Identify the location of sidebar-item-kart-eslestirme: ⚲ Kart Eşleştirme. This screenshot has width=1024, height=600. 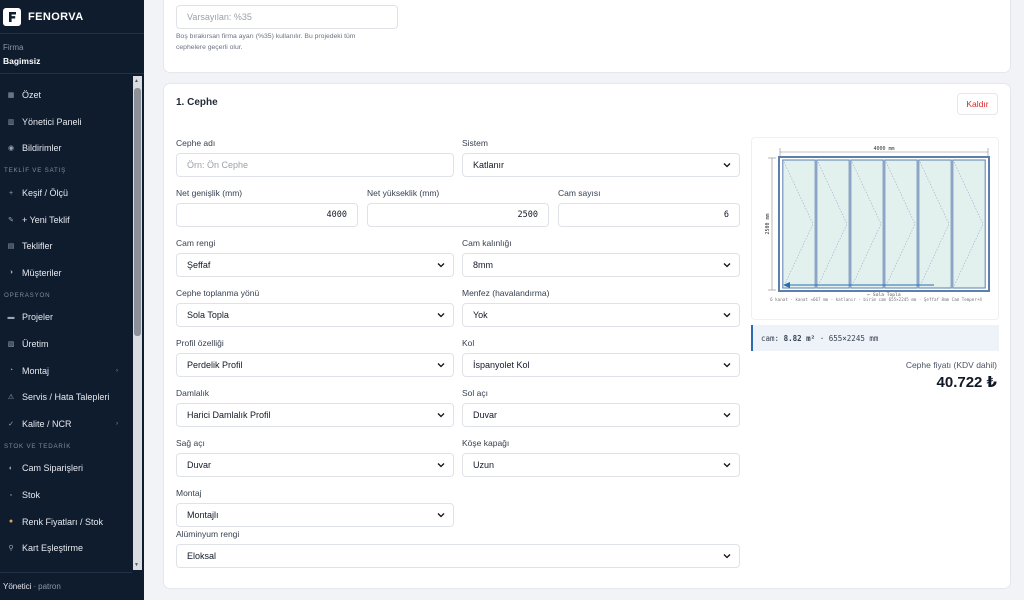
(66, 548).